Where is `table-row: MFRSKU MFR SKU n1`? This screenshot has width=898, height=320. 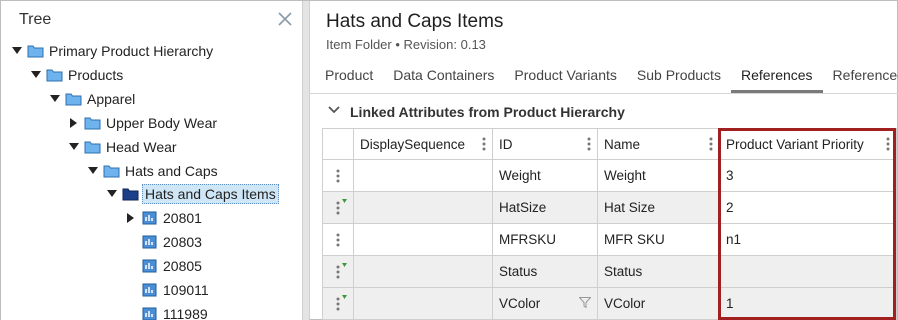 table-row: MFRSKU MFR SKU n1 is located at coordinates (609, 239).